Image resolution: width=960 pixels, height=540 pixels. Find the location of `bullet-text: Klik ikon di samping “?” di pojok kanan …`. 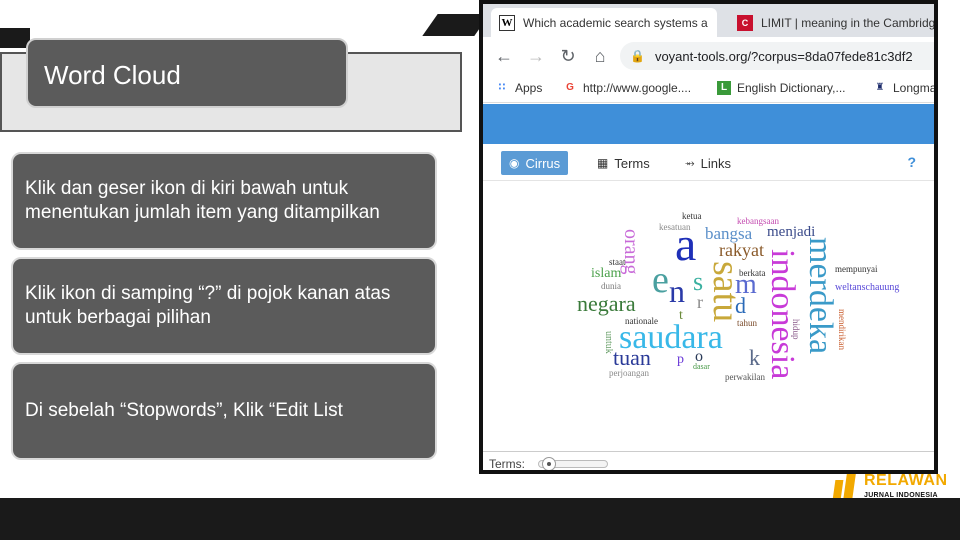

bullet-text: Klik ikon di samping “?” di pojok kanan … is located at coordinates (208, 305).